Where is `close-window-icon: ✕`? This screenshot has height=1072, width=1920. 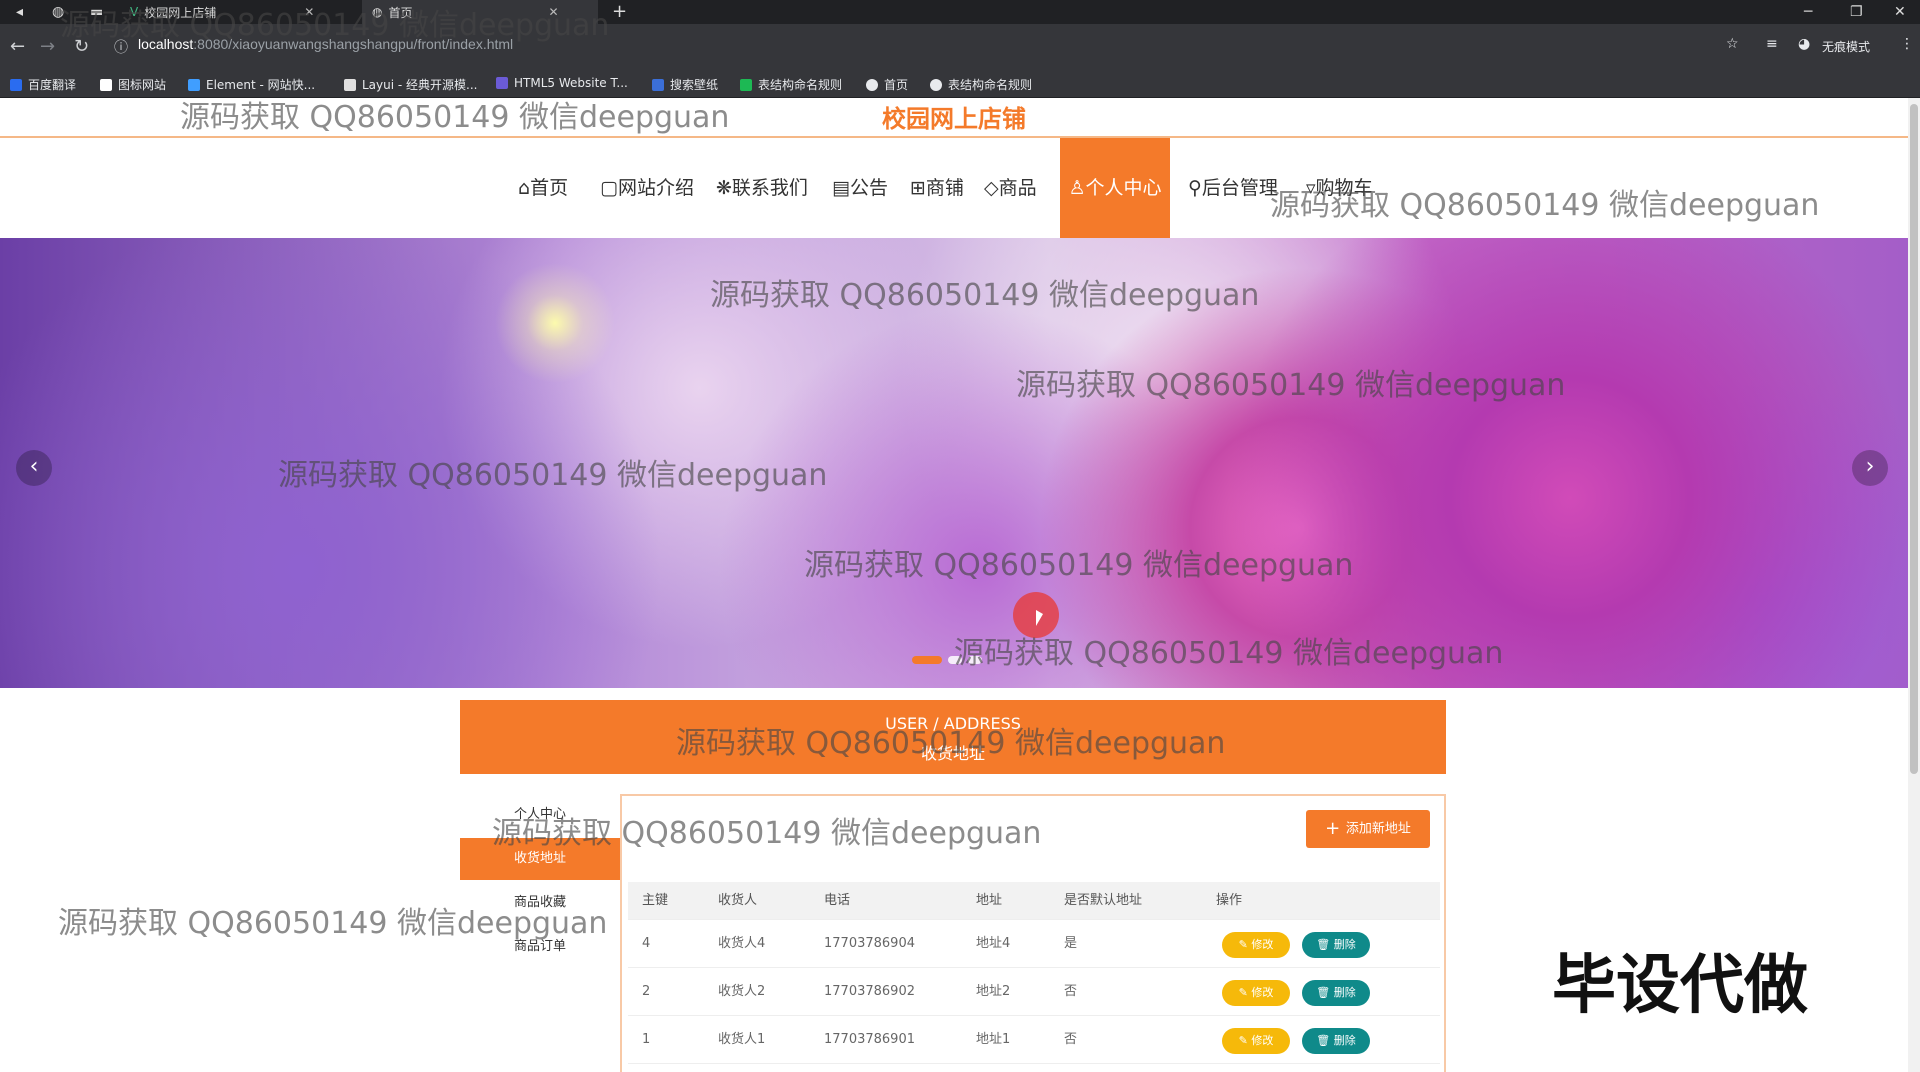 close-window-icon: ✕ is located at coordinates (1900, 12).